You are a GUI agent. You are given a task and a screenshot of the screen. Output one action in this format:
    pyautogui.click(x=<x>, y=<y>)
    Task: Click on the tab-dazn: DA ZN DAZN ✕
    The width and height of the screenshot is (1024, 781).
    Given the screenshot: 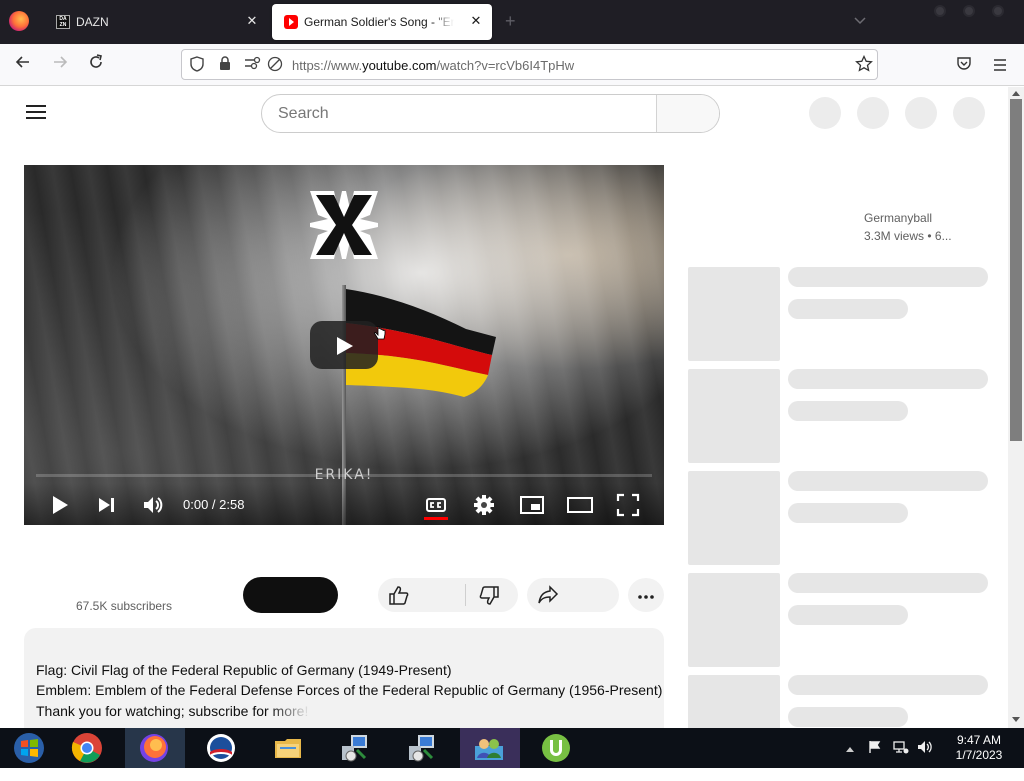 What is the action you would take?
    pyautogui.click(x=156, y=22)
    